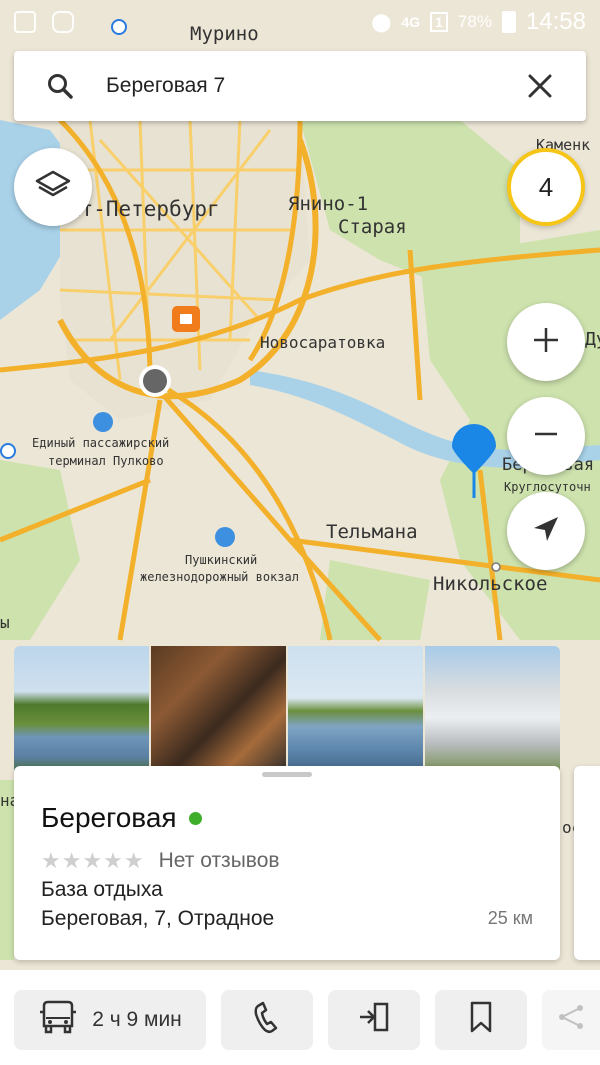 Image resolution: width=600 pixels, height=1065 pixels. What do you see at coordinates (490, 584) in the screenshot?
I see `label-nikolskoe: Никольское` at bounding box center [490, 584].